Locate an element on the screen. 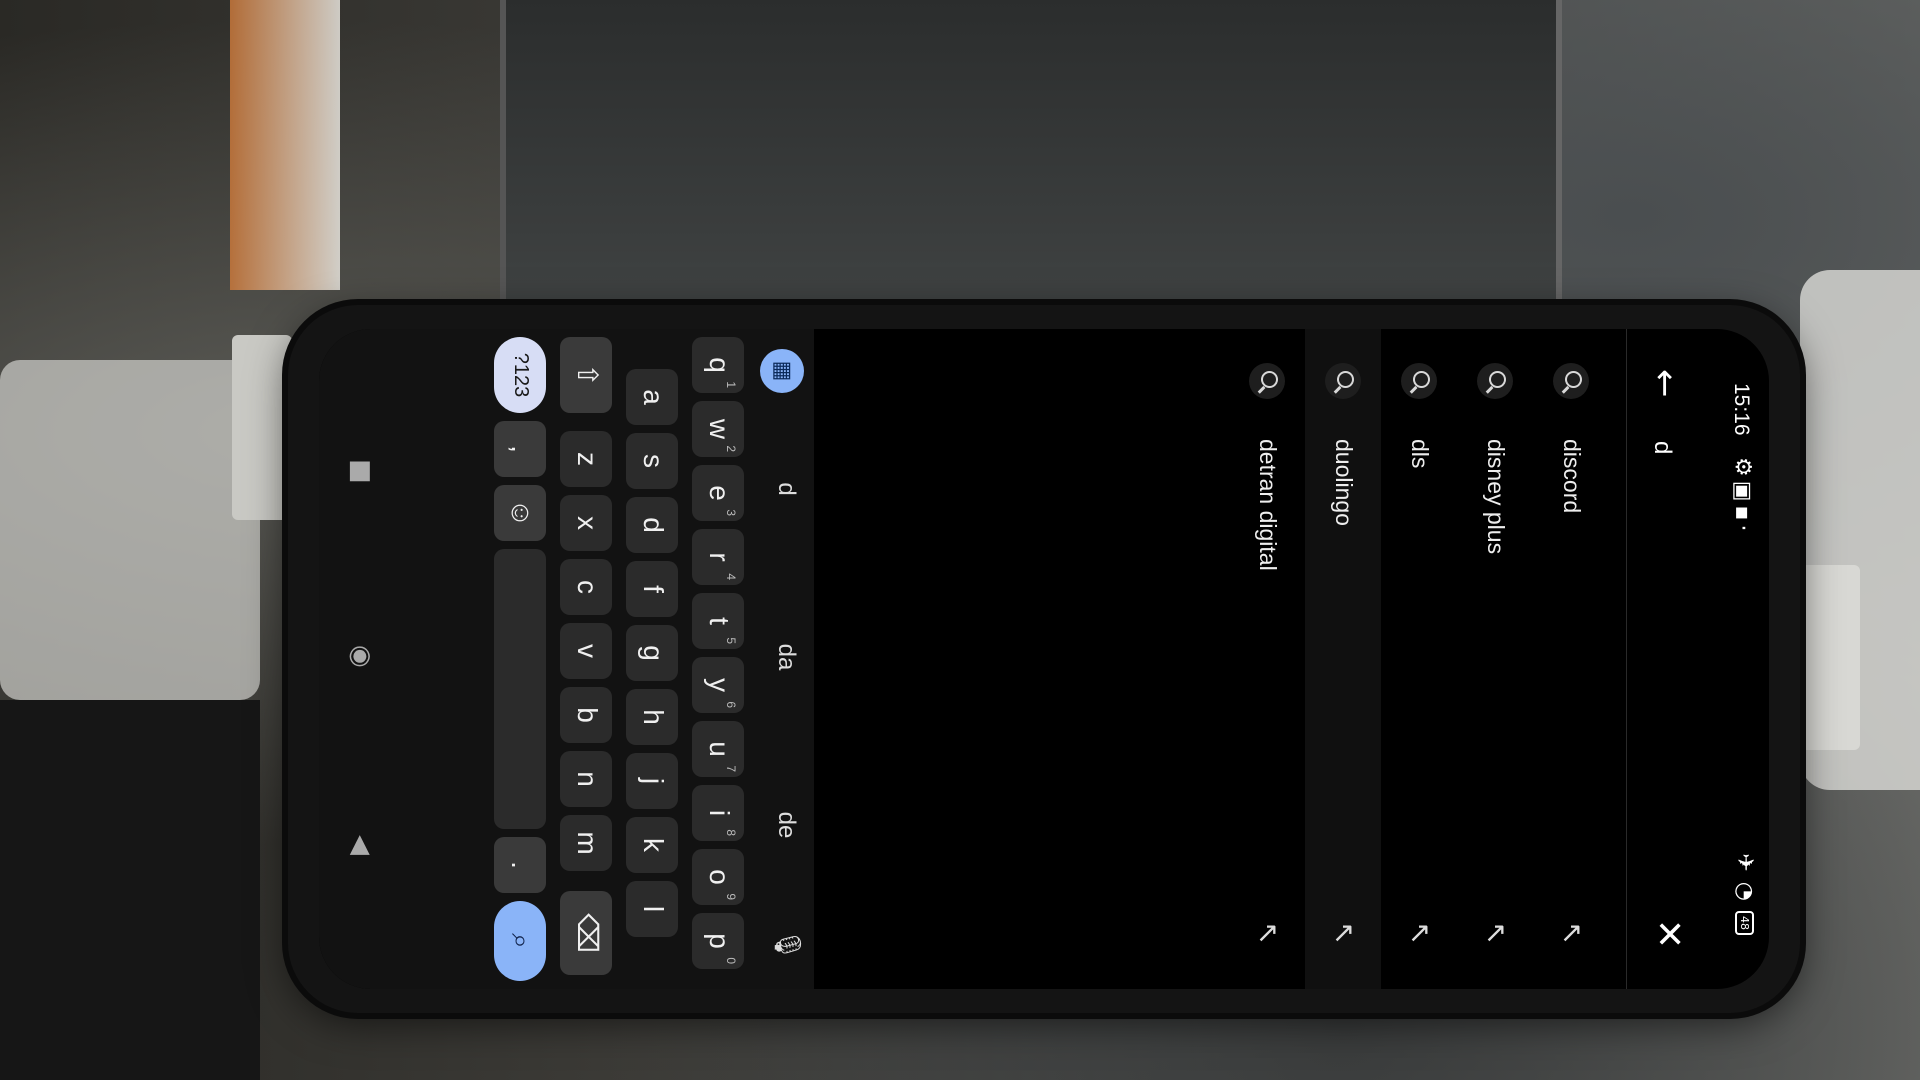  suggestion-text: discord is located at coordinates (1572, 476).